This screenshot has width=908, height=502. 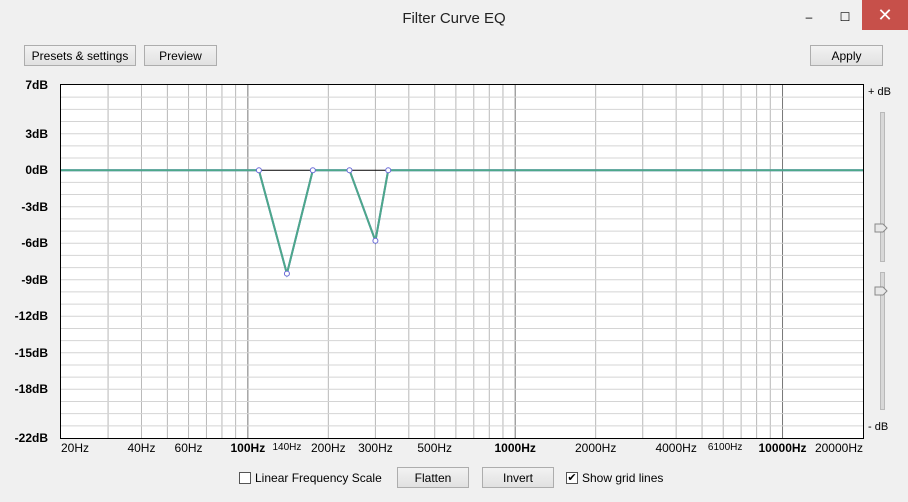 I want to click on linear-scale-label: Linear Frequency Scale, so click(x=318, y=478).